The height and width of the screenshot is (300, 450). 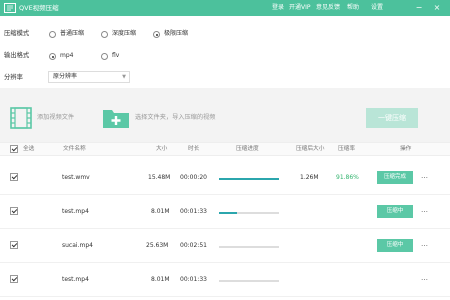 What do you see at coordinates (52, 34) in the screenshot?
I see `radio-normal-compress` at bounding box center [52, 34].